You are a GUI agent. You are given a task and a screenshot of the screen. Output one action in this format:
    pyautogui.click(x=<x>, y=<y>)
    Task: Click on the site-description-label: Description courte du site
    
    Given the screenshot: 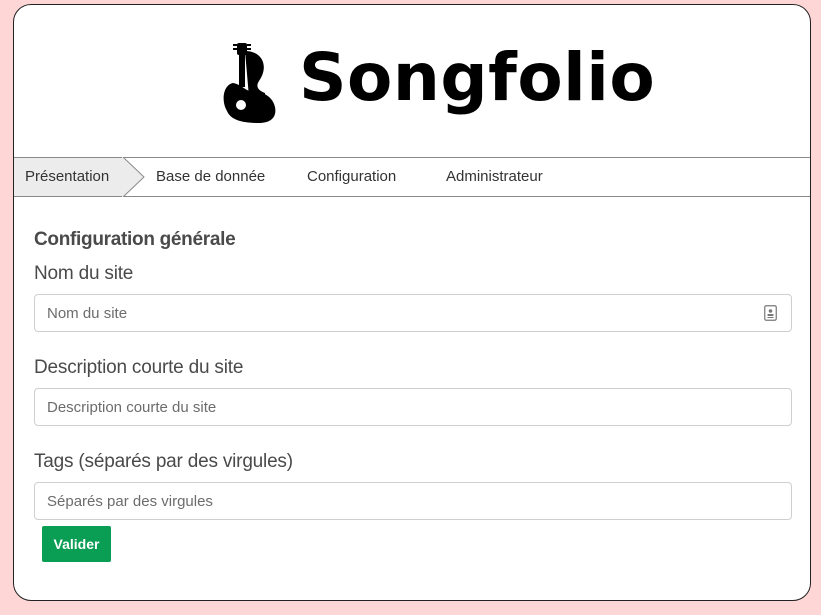 What is the action you would take?
    pyautogui.click(x=139, y=367)
    